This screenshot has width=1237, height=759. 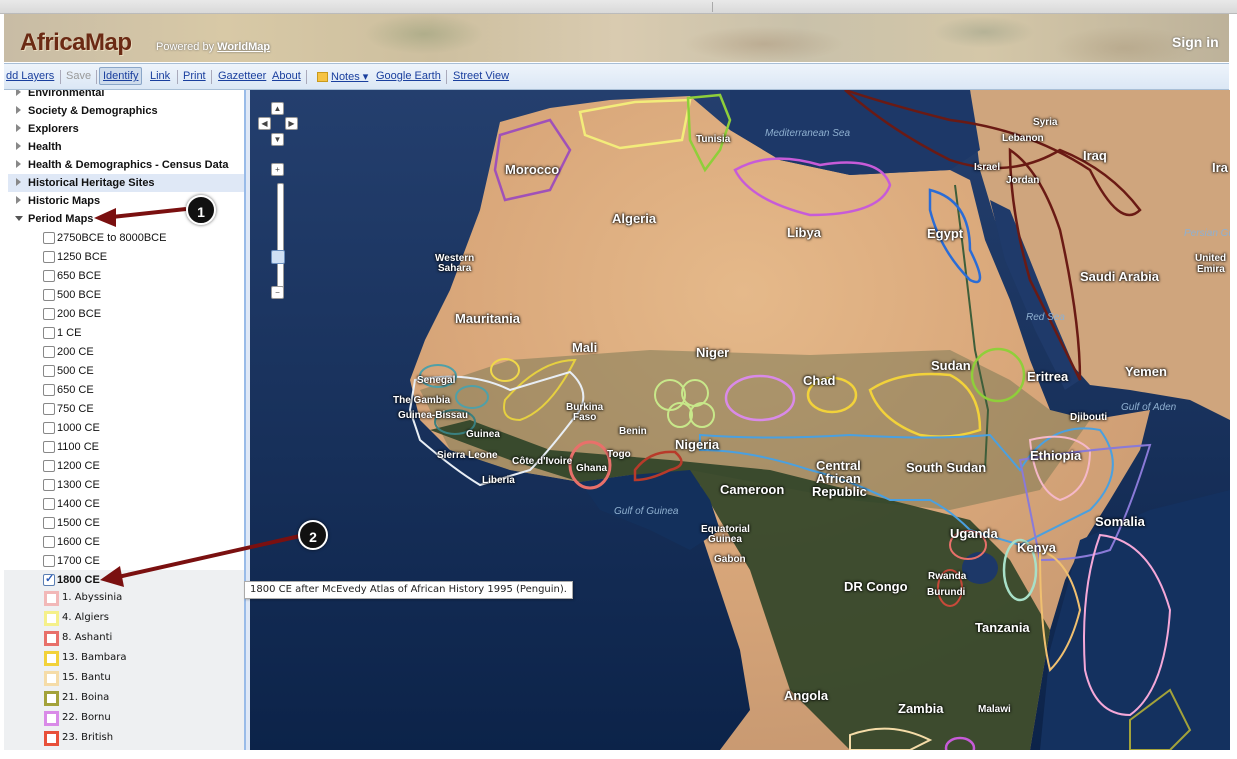 I want to click on legend-label: 1. Abyssinia, so click(x=92, y=597).